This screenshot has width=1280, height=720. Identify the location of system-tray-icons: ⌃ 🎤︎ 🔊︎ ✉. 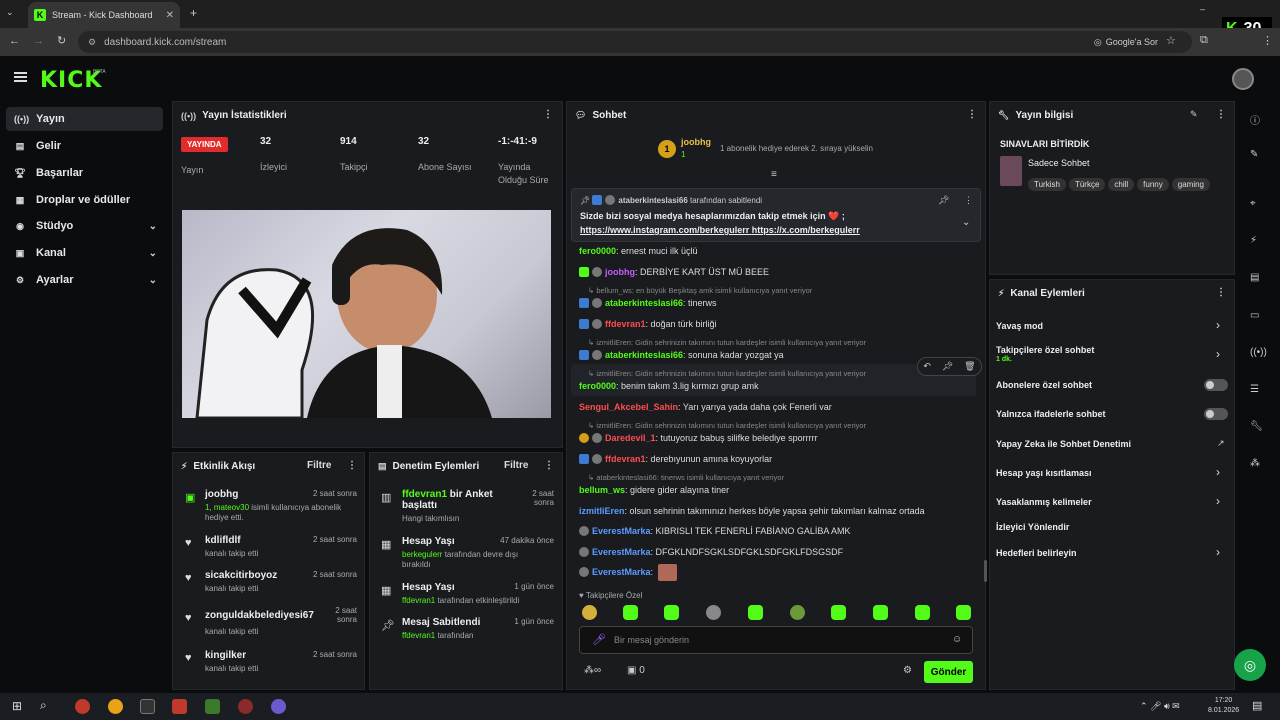
(1160, 706).